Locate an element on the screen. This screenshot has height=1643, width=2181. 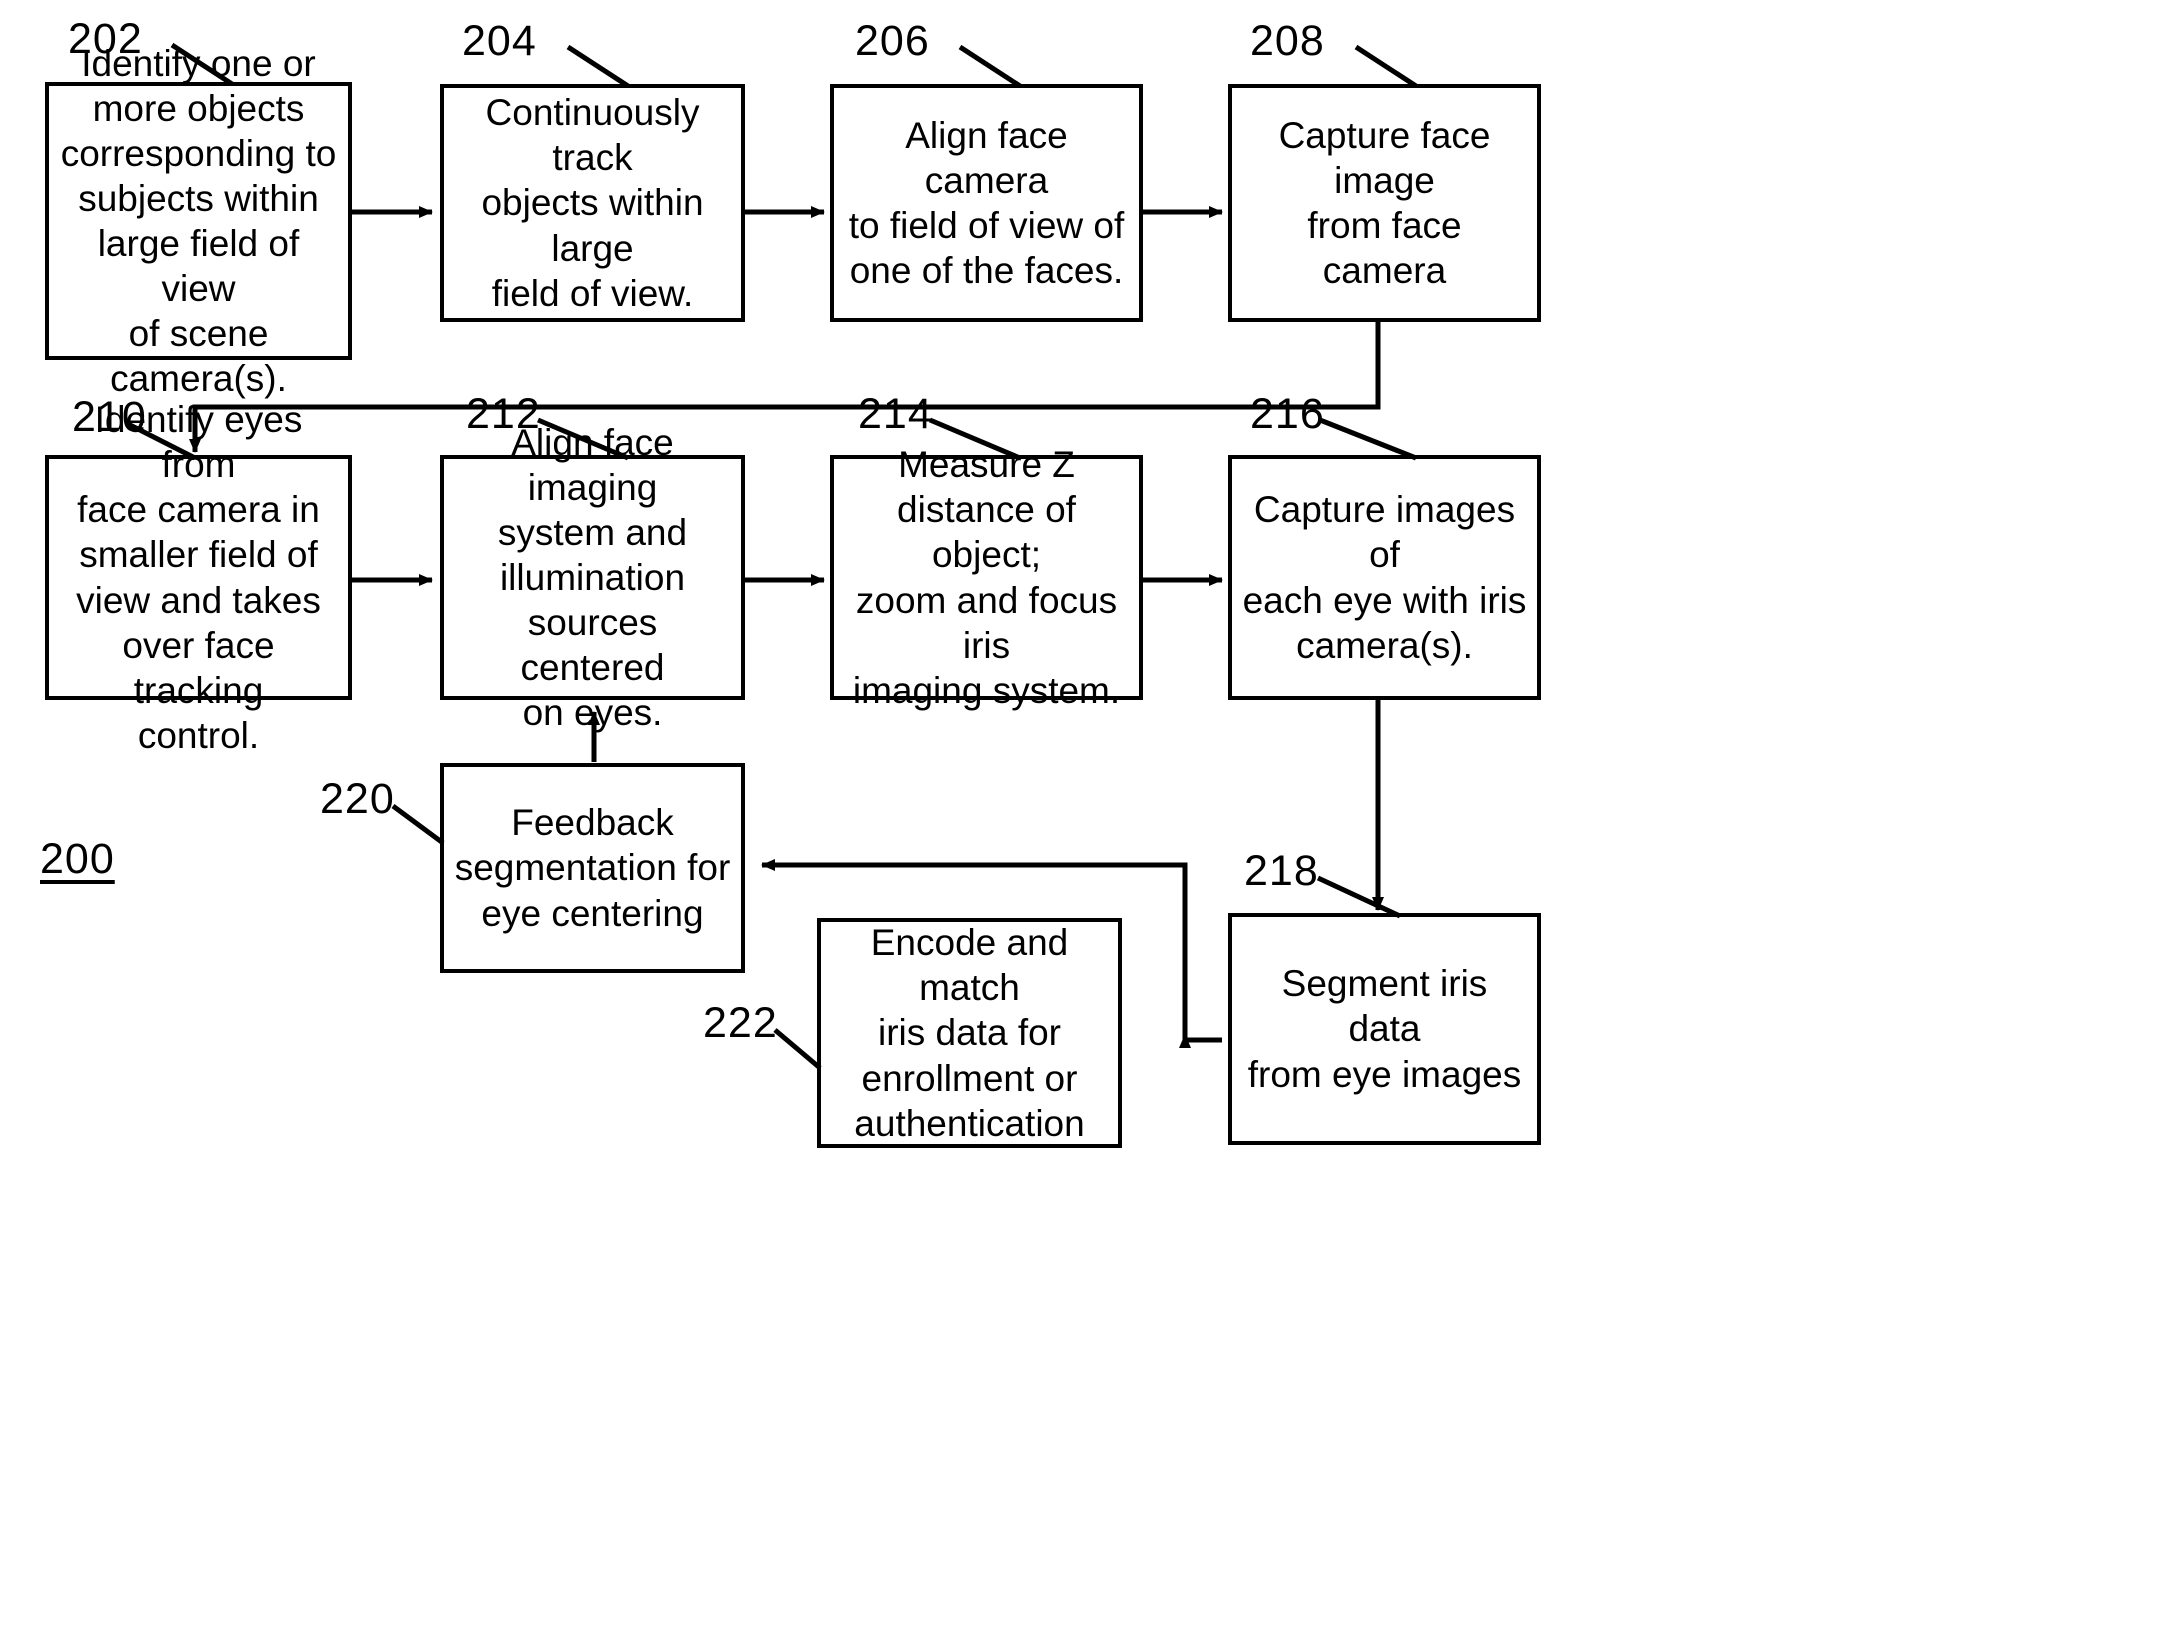
reference-numeral-214: 214 is located at coordinates (895, 414).